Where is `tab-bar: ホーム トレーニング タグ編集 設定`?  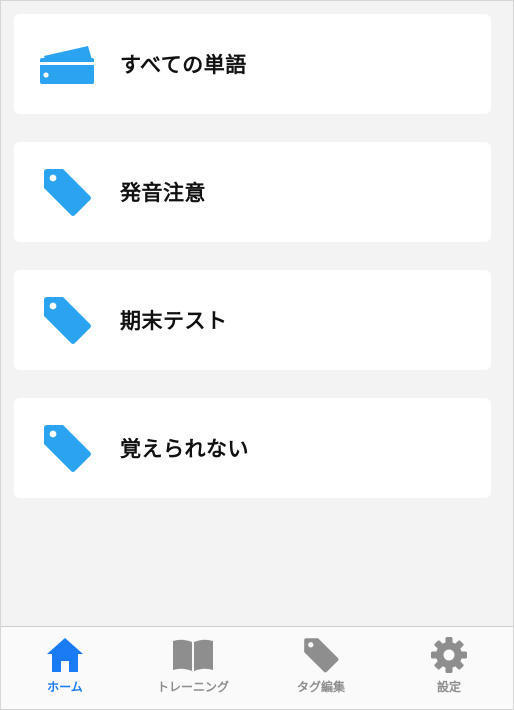 tab-bar: ホーム トレーニング タグ編集 設定 is located at coordinates (257, 667).